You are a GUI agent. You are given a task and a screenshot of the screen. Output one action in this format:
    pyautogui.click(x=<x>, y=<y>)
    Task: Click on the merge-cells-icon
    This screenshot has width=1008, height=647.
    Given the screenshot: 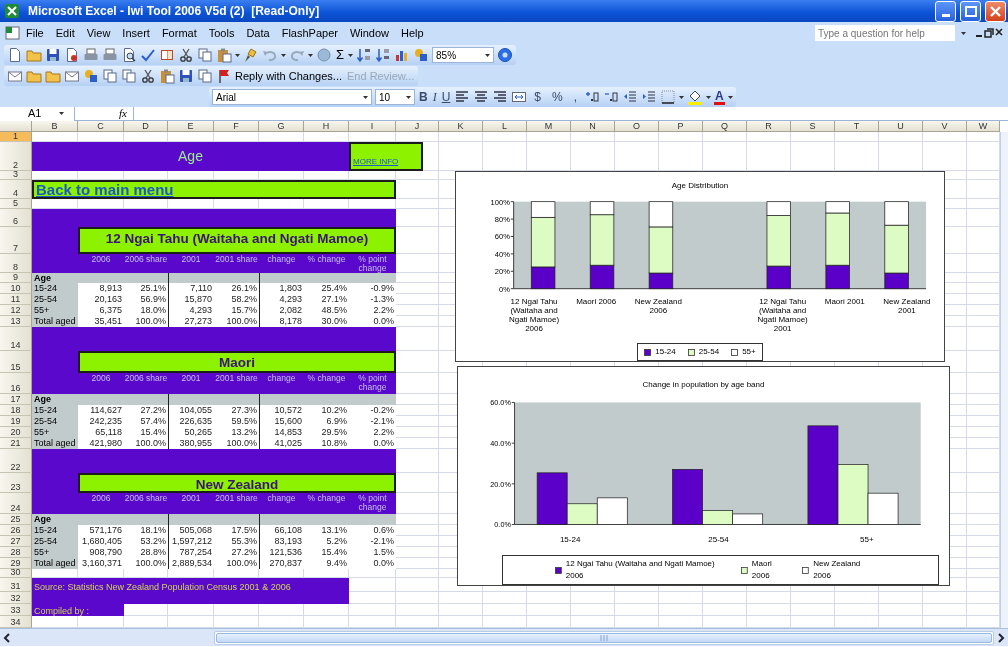 What is the action you would take?
    pyautogui.click(x=519, y=97)
    